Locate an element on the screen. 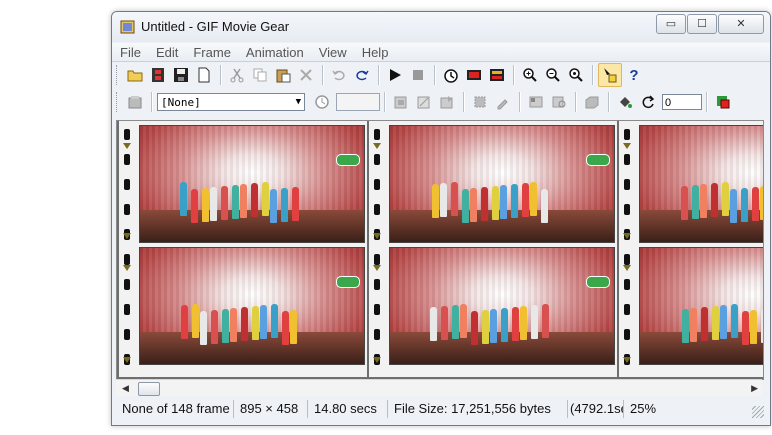 This screenshot has width=772, height=435. frame-tool-1-button is located at coordinates (401, 102).